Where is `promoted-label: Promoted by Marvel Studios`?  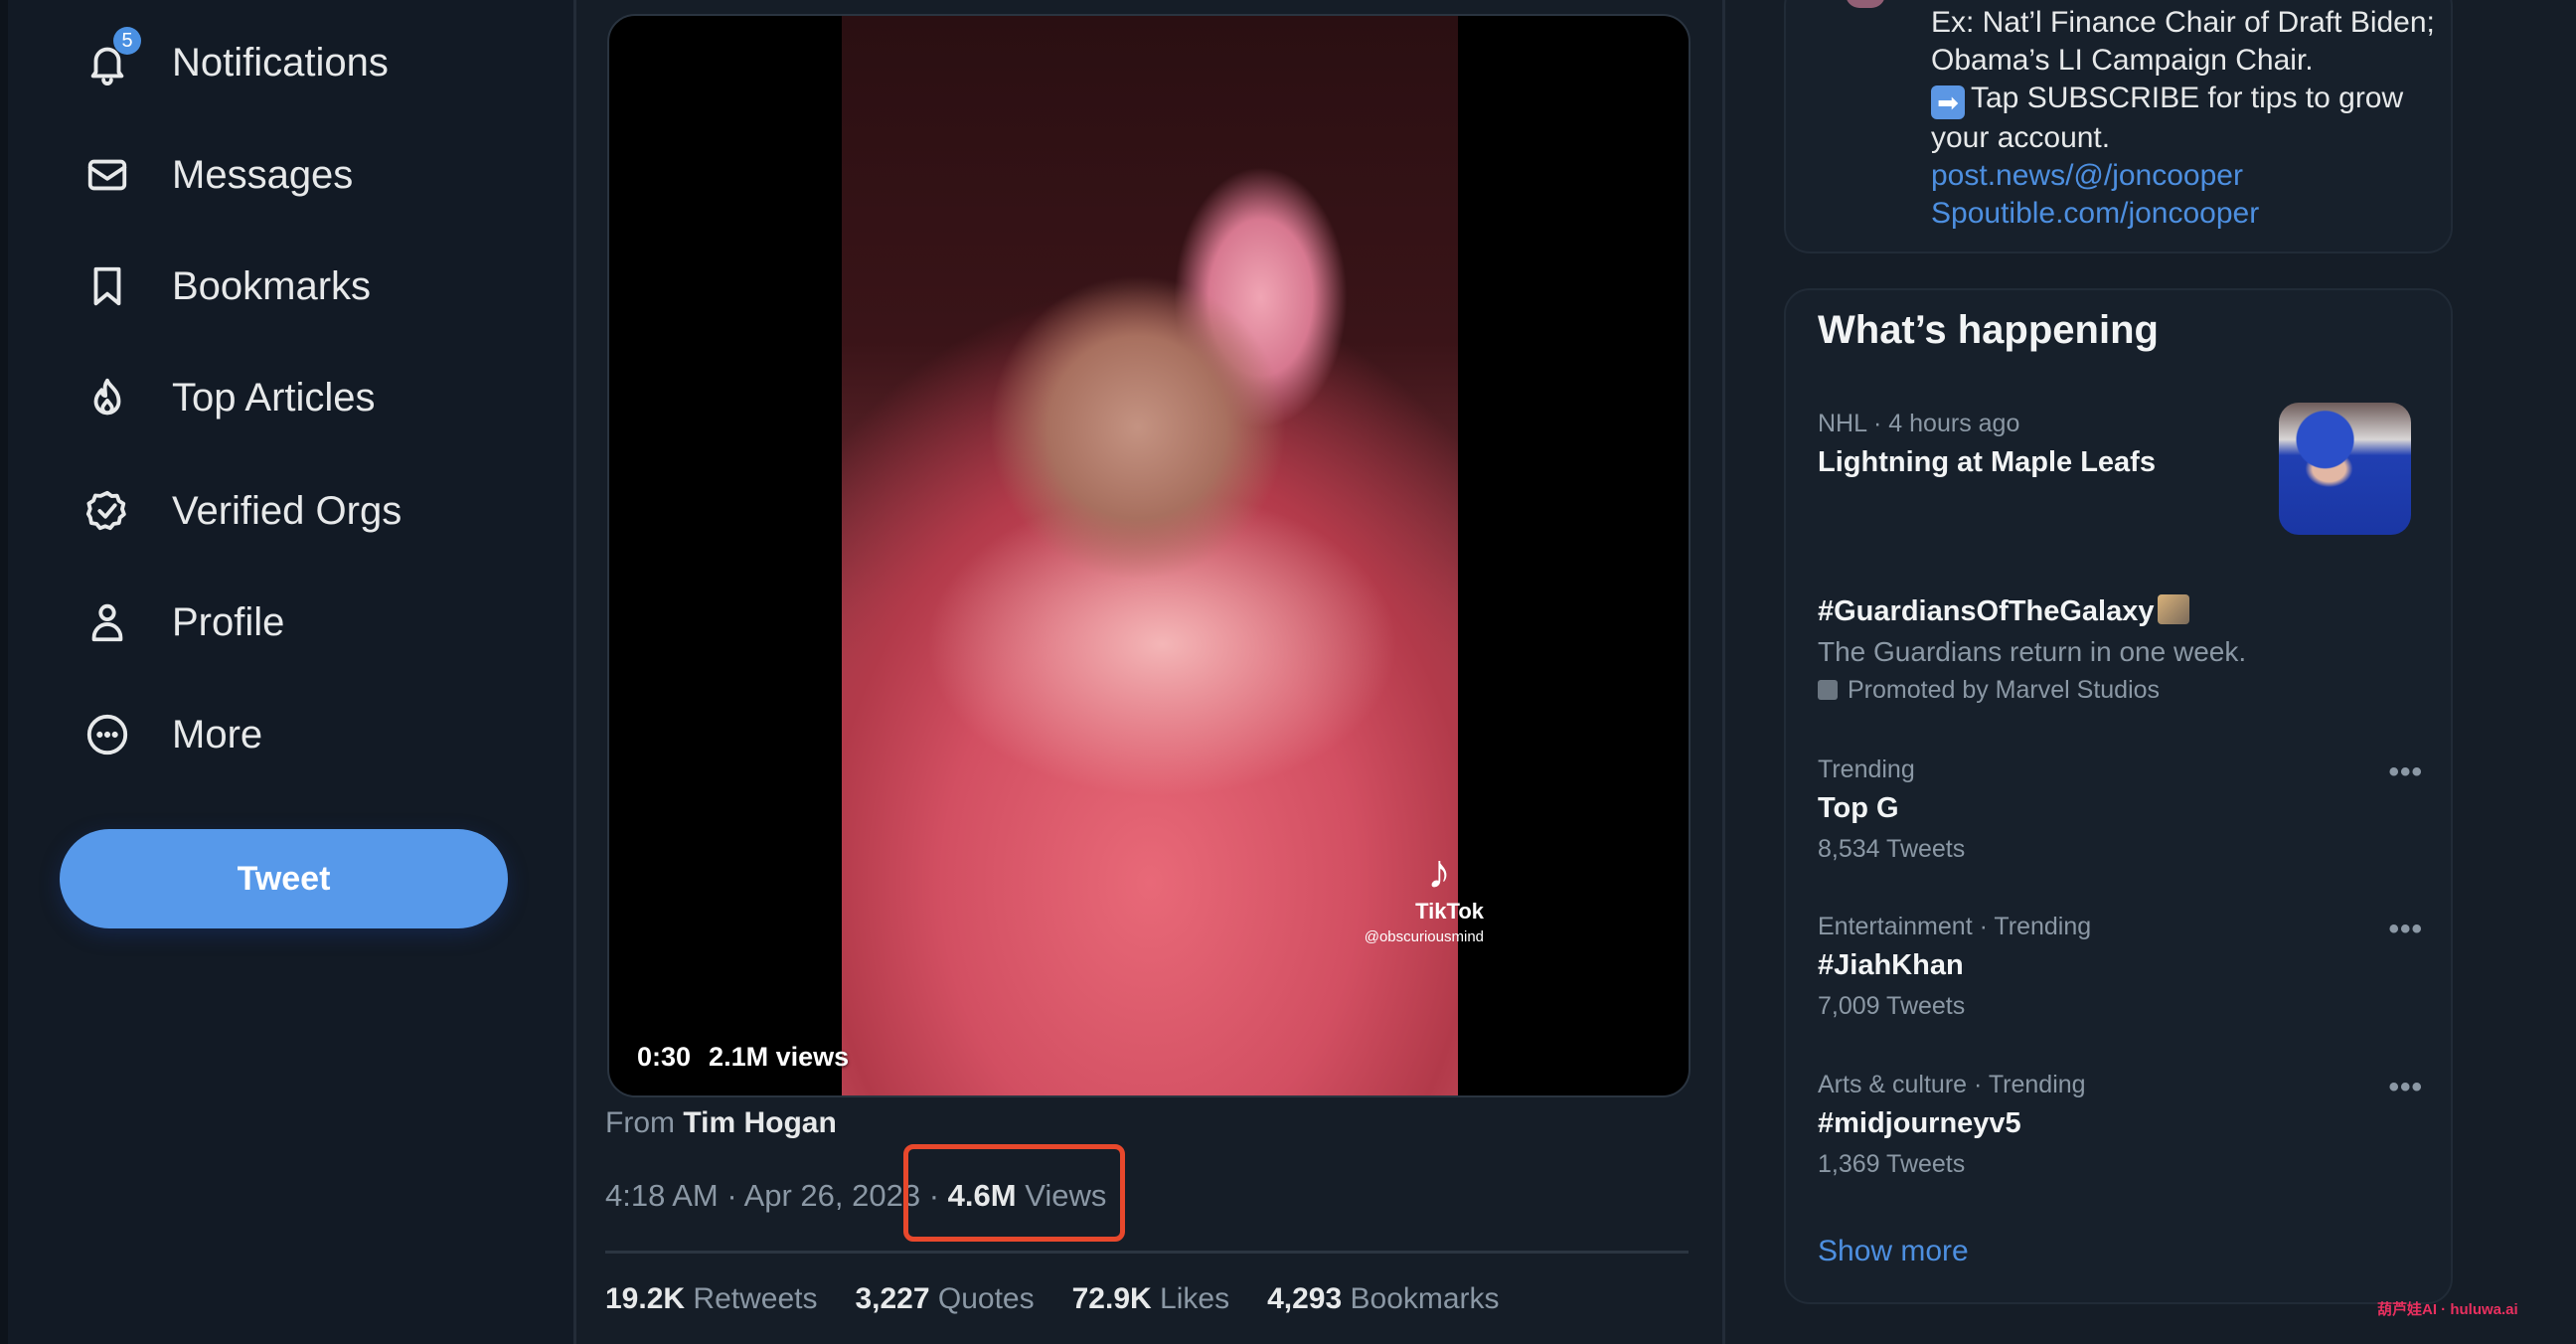 promoted-label: Promoted by Marvel Studios is located at coordinates (2116, 690).